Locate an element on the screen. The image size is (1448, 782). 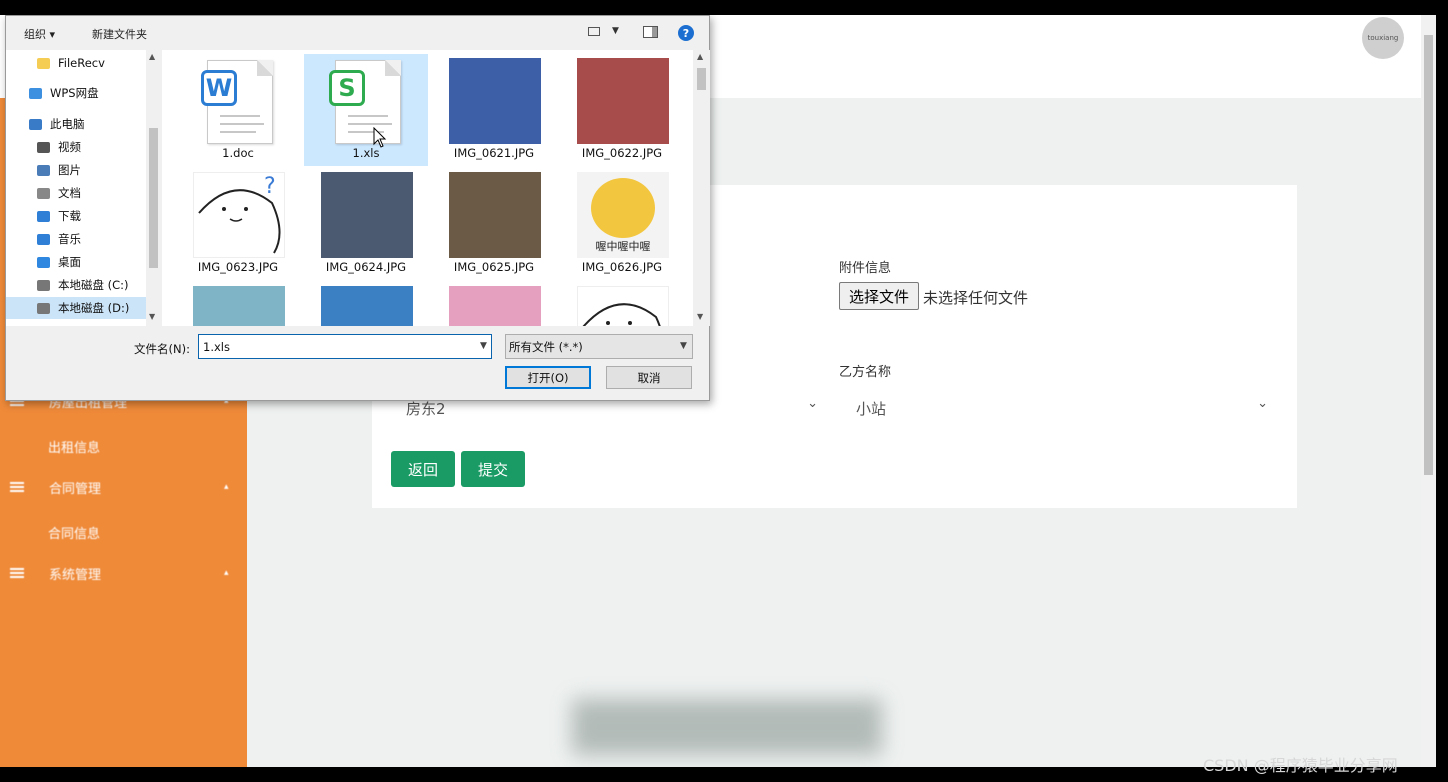
nav-item-label: WPS网盘 is located at coordinates (74, 93).